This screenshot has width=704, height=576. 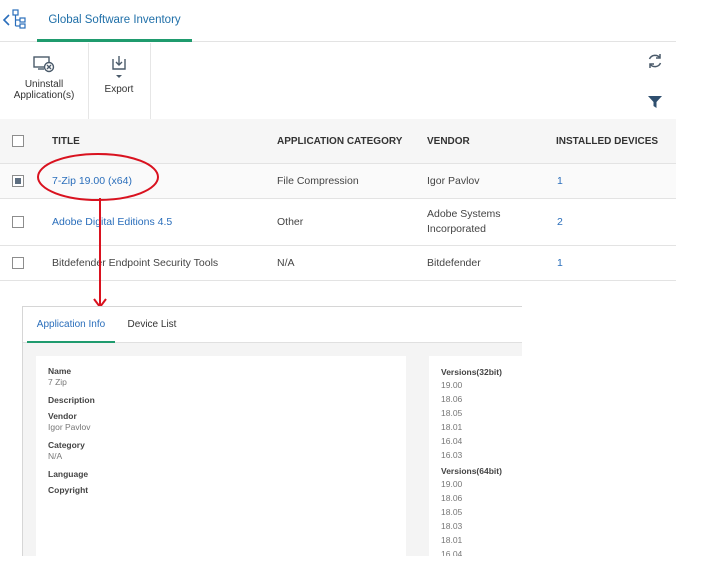 I want to click on uninstall-label-line2: Application(s), so click(x=44, y=95).